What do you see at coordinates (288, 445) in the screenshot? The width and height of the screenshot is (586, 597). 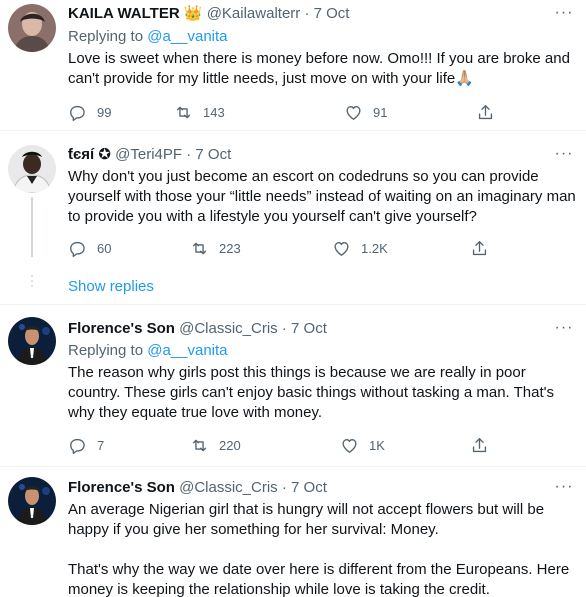 I see `tweet-actions: 7 220 1K` at bounding box center [288, 445].